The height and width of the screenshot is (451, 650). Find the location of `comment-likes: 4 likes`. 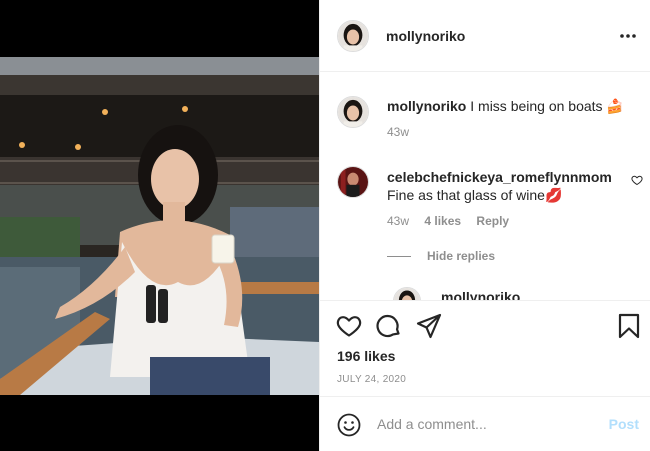

comment-likes: 4 likes is located at coordinates (442, 221).